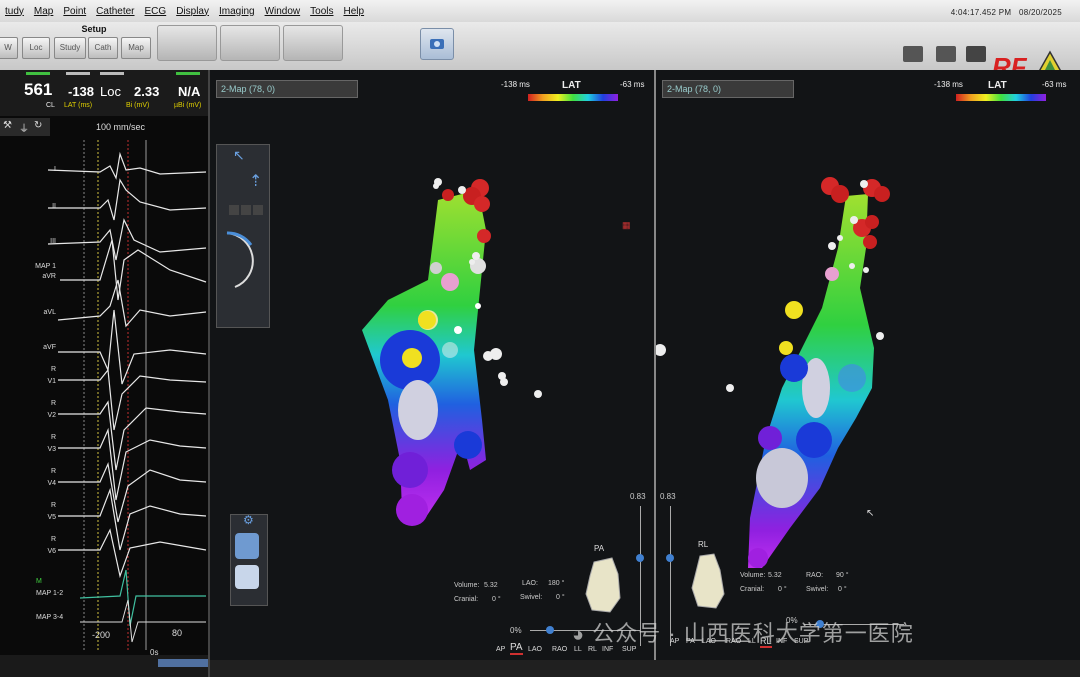  I want to click on cranial-label-left: Cranial:, so click(466, 599).